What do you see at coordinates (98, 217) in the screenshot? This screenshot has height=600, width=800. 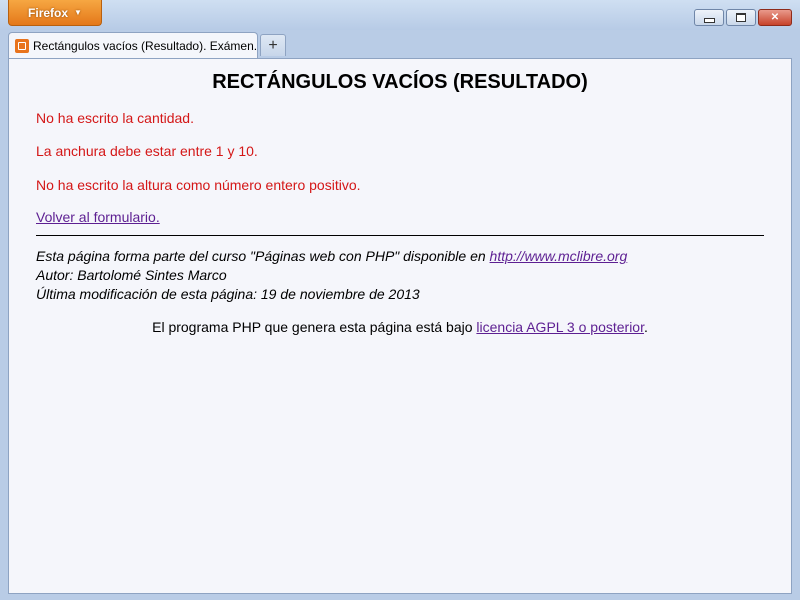 I see `back-to-form-link: Volver al formulario.` at bounding box center [98, 217].